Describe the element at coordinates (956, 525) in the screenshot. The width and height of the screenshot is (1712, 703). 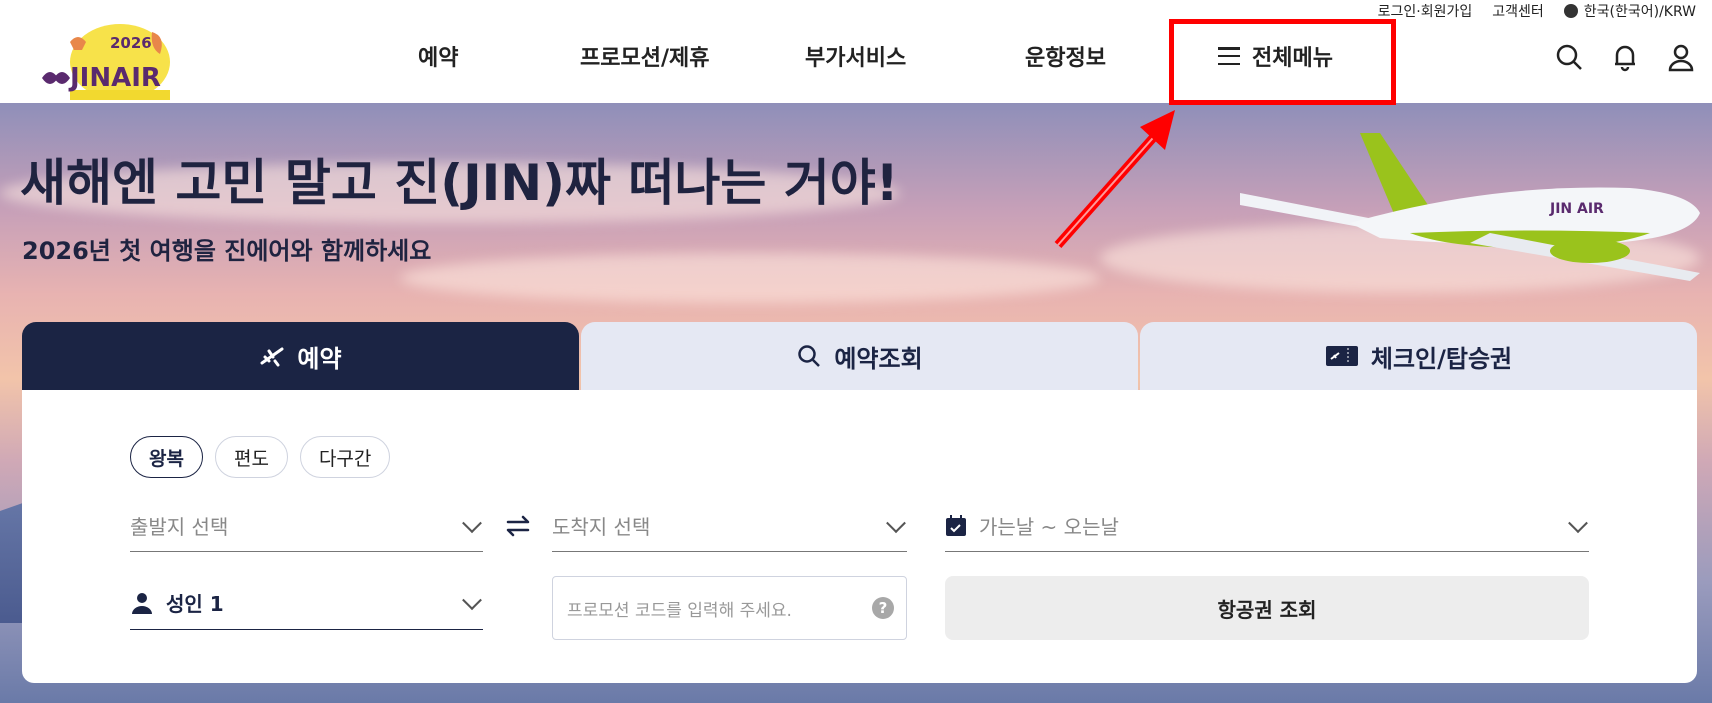
I see `calendar-icon` at that location.